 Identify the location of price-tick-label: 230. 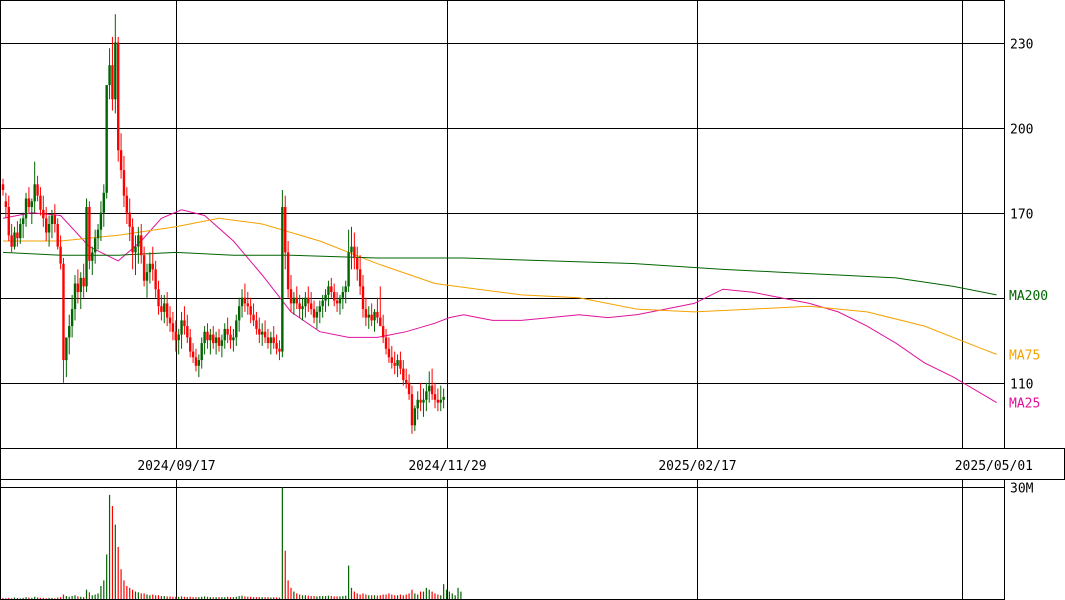
(1021, 45).